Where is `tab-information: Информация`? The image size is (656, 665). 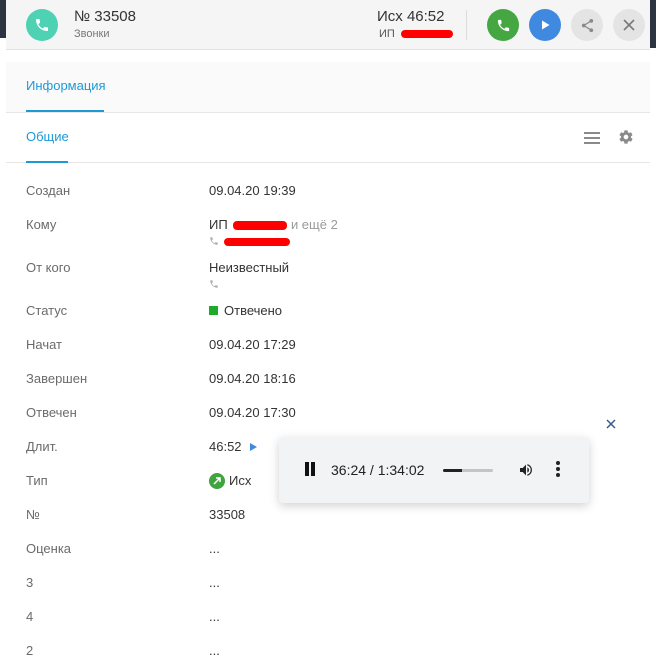 tab-information: Информация is located at coordinates (66, 85).